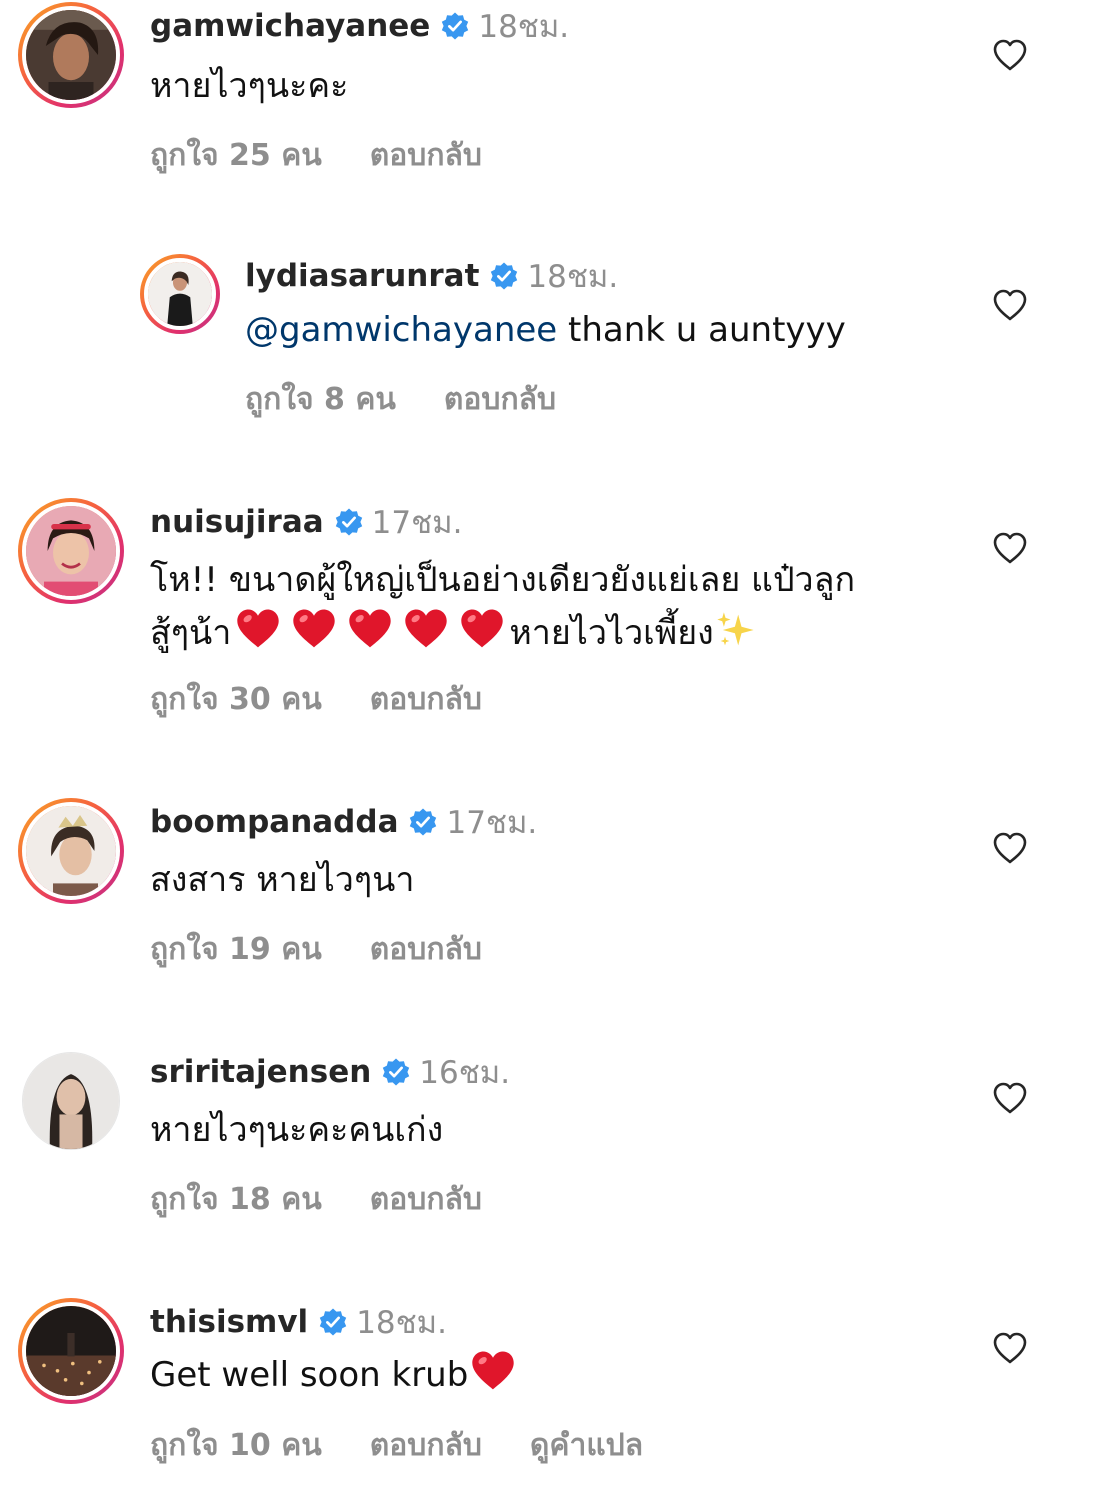 This screenshot has width=1094, height=1498. I want to click on comment-actions: ถูกใจ 8 คน ตอบกลับ, so click(424, 399).